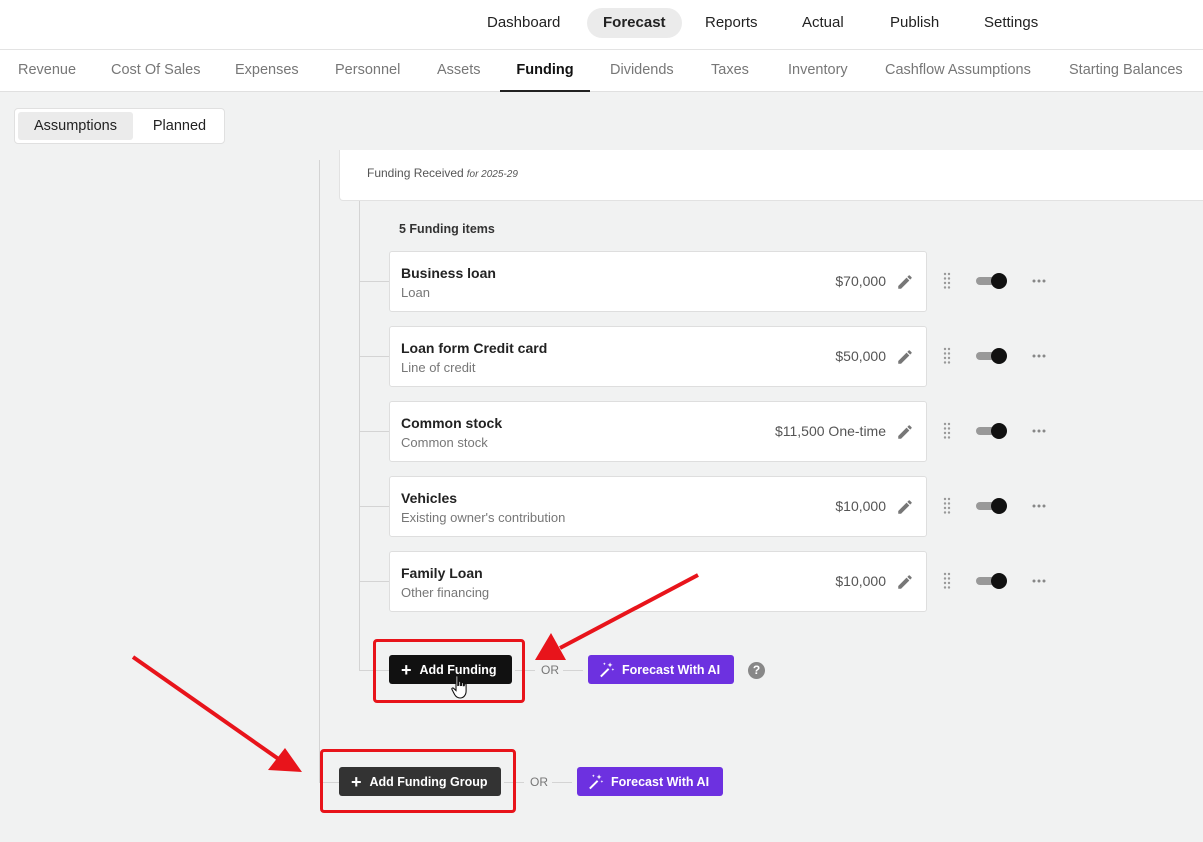  Describe the element at coordinates (367, 71) in the screenshot. I see `tab-personnel: Personnel` at that location.